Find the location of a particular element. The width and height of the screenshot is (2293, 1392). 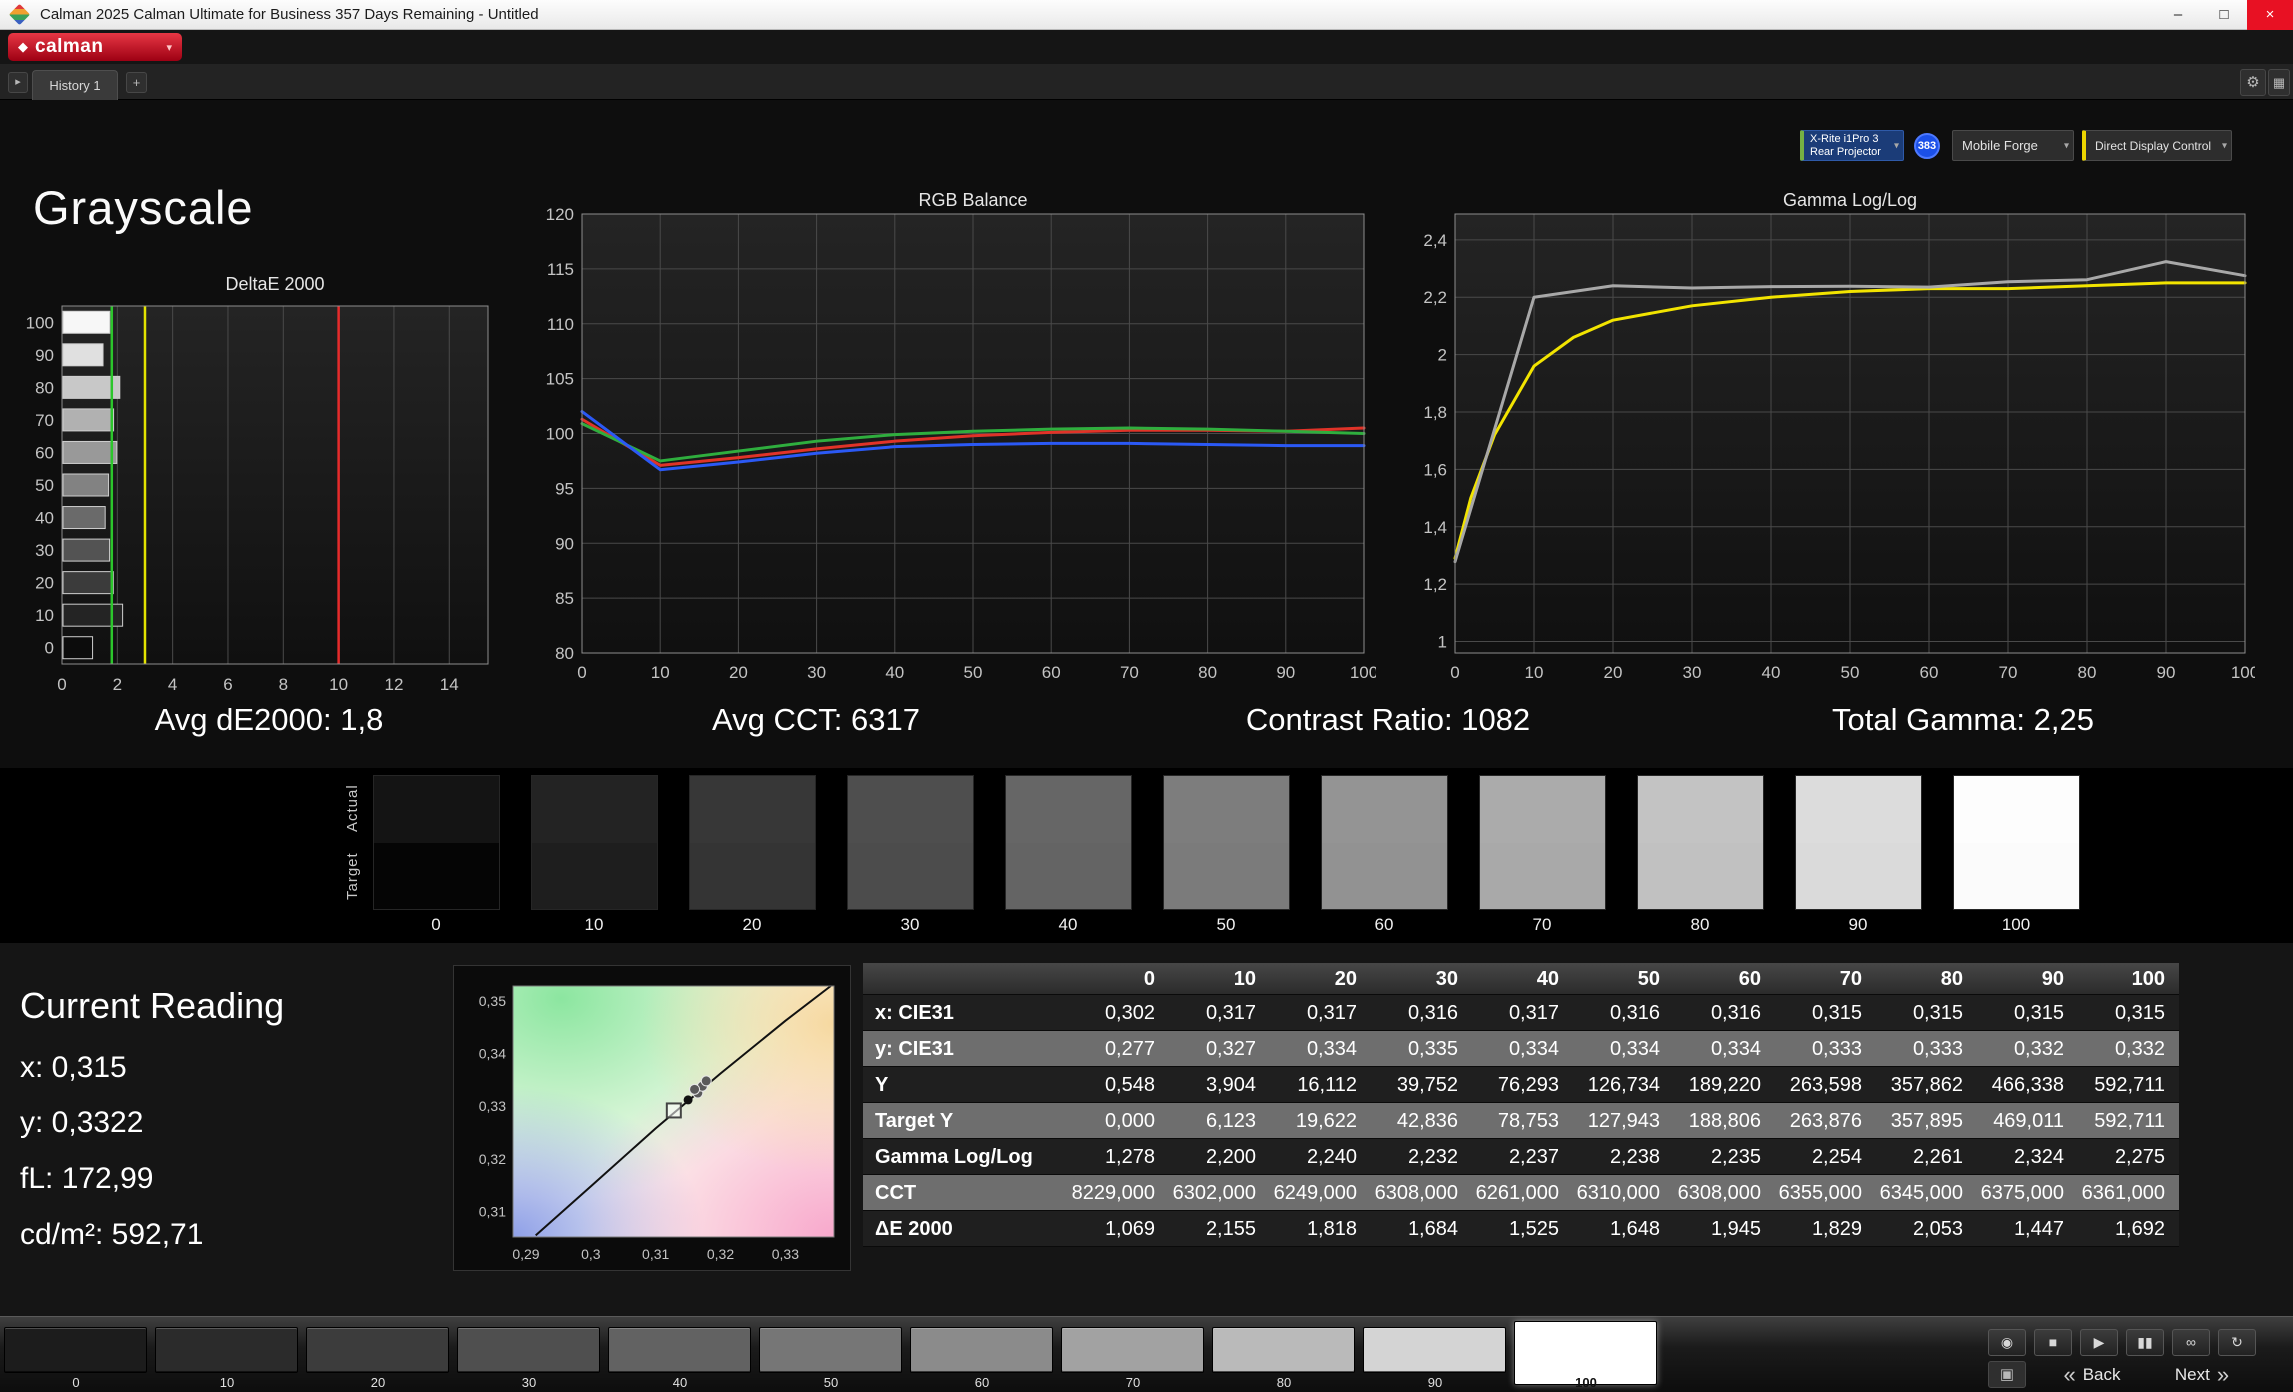

svg-text: 0 is located at coordinates (49, 648).